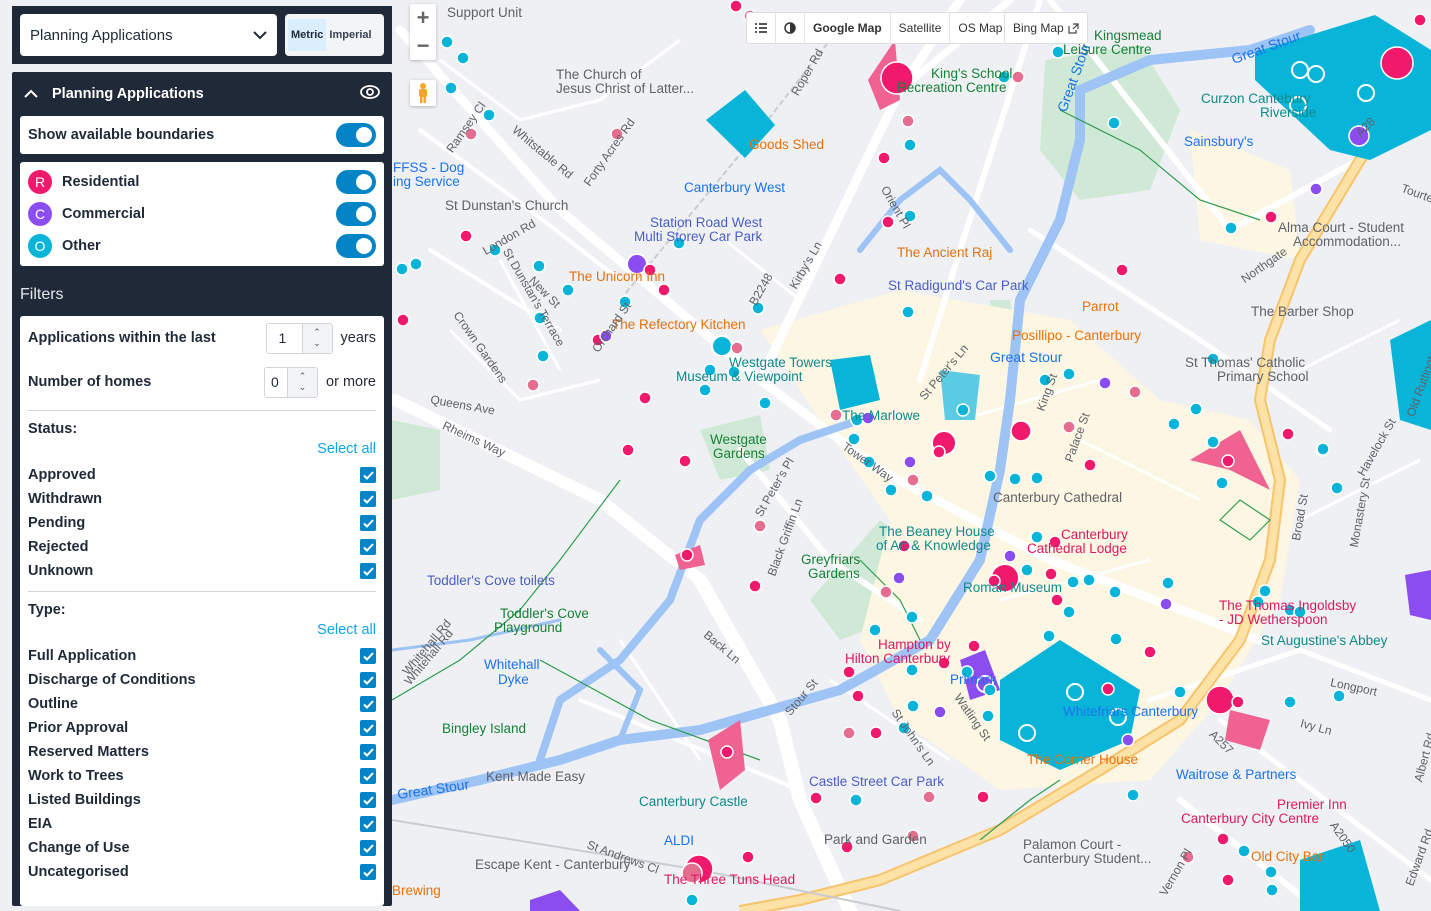  I want to click on within-last-stepper: 1 ⌃ ⌄, so click(299, 338).